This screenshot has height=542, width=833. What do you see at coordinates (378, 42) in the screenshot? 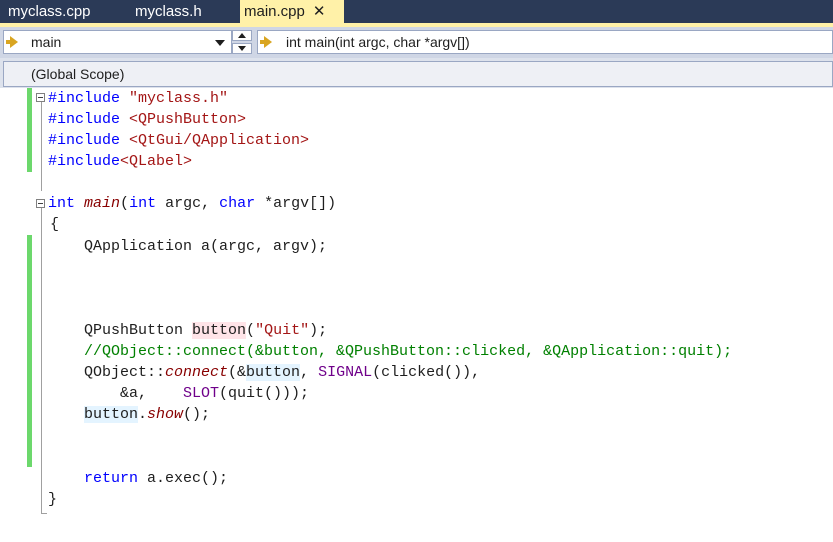
I see `function-dropdown-value: int main(int argc, char *argv[])` at bounding box center [378, 42].